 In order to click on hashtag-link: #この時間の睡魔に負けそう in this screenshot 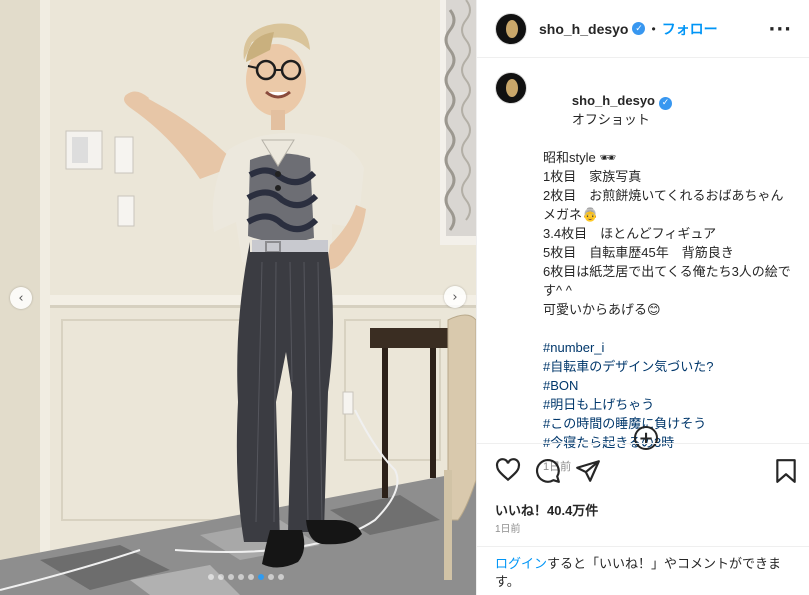, I will do `click(669, 423)`.